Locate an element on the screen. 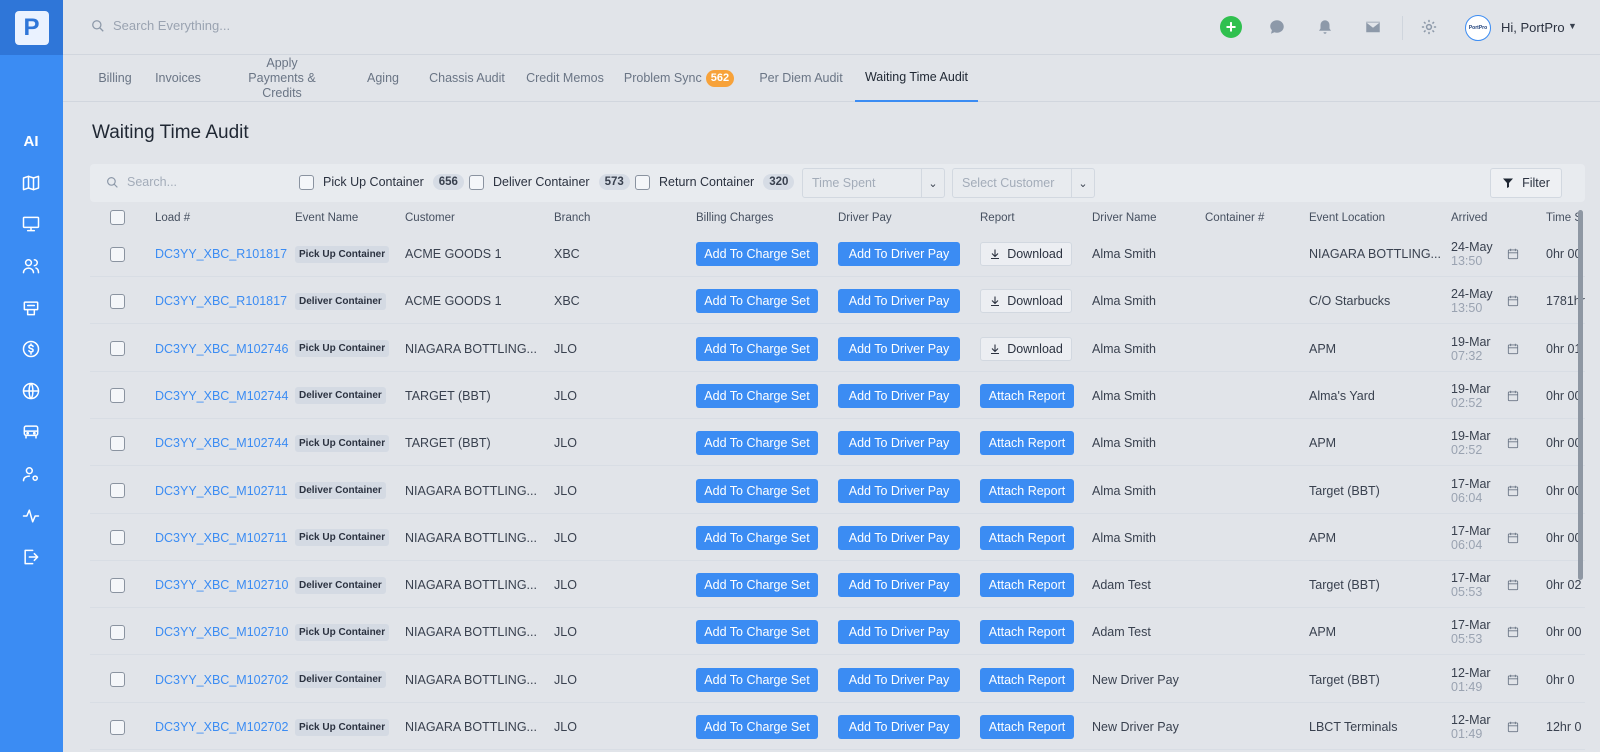 Image resolution: width=1600 pixels, height=752 pixels. tab-credit-memos: Credit Memos is located at coordinates (565, 78).